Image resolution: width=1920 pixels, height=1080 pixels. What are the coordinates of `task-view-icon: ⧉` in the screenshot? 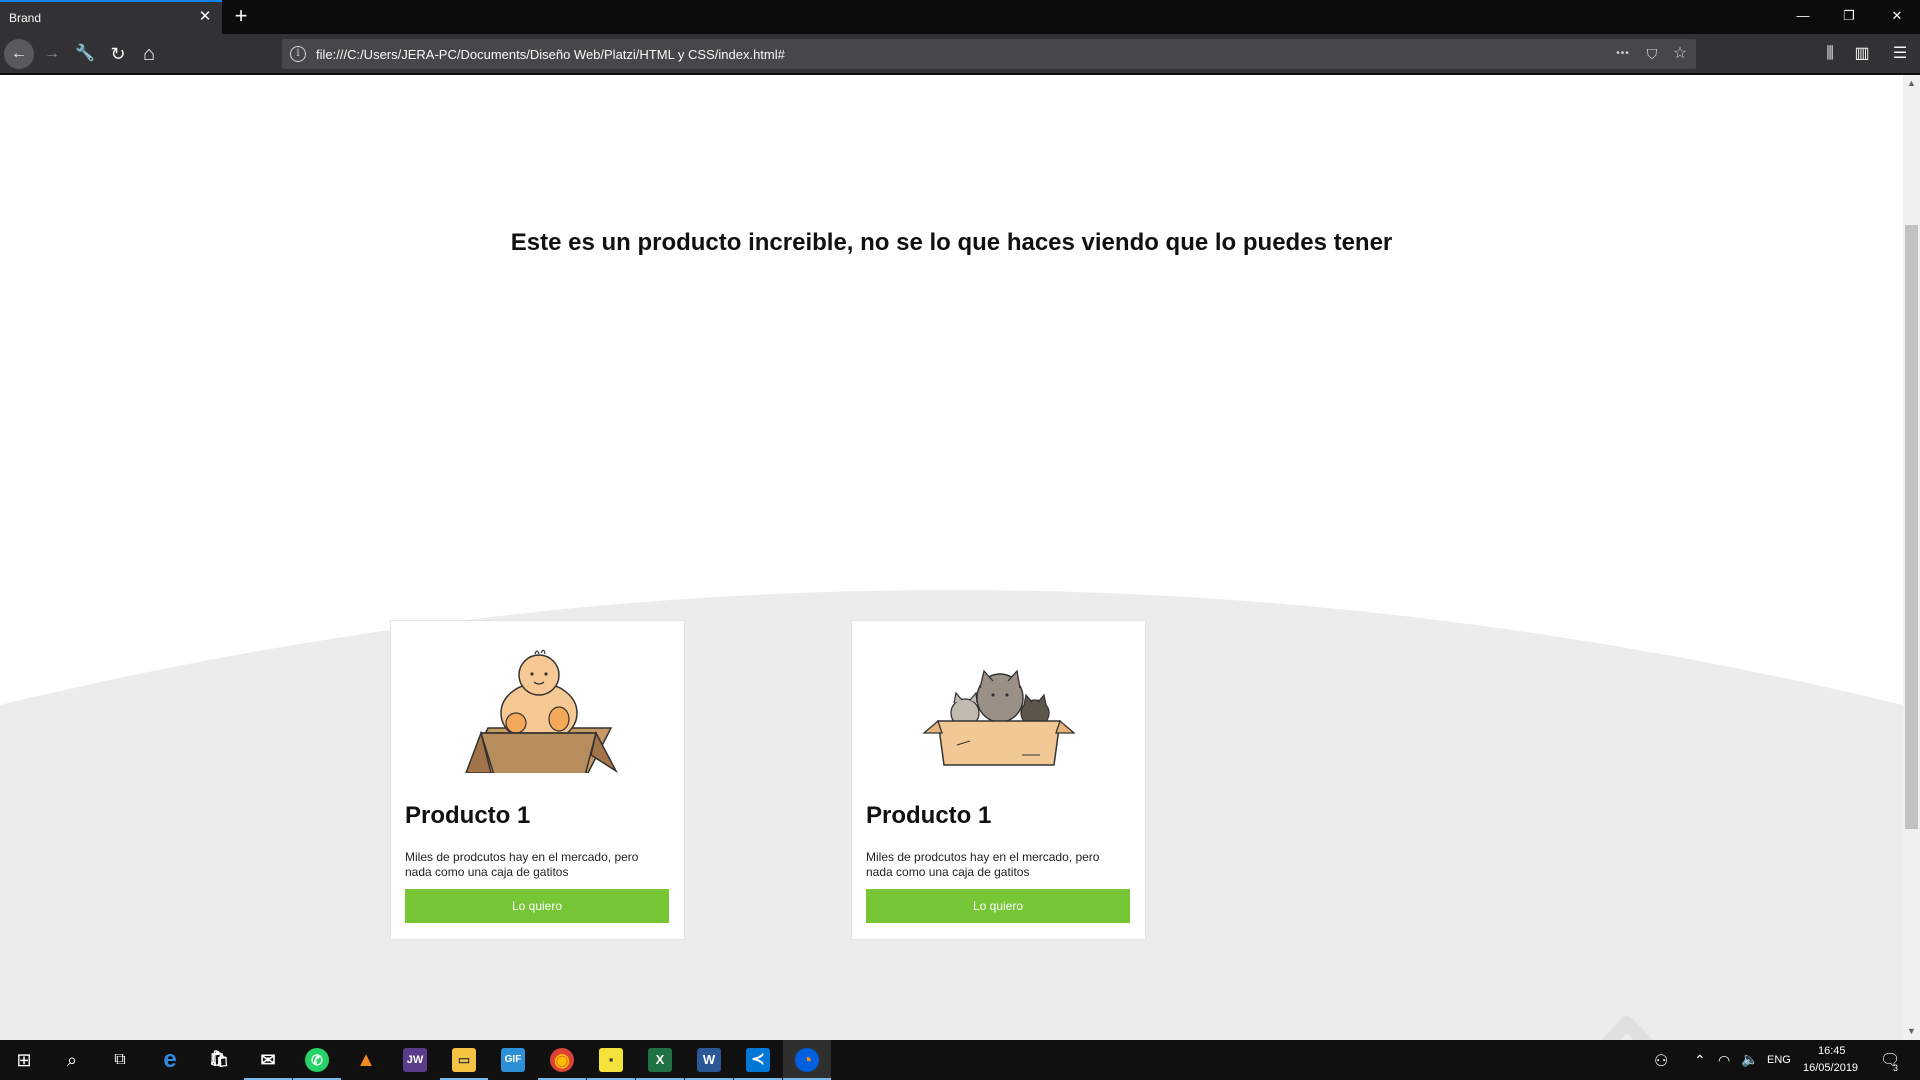 It's located at (120, 1059).